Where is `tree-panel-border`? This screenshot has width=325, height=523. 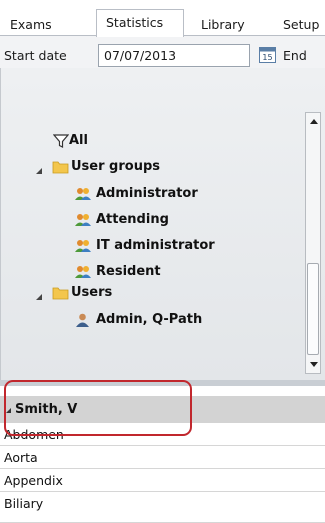 tree-panel-border is located at coordinates (0, 224).